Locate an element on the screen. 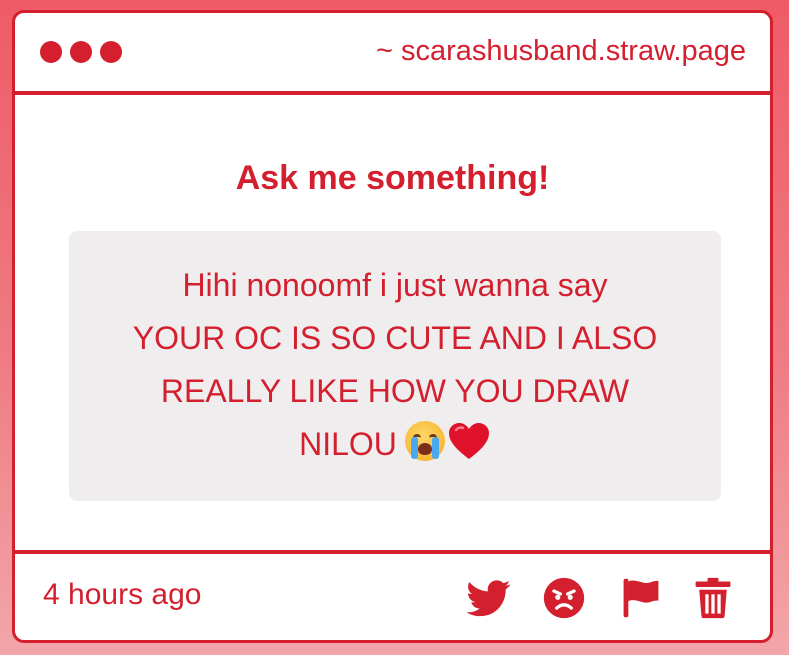  block-user-button is located at coordinates (564, 598).